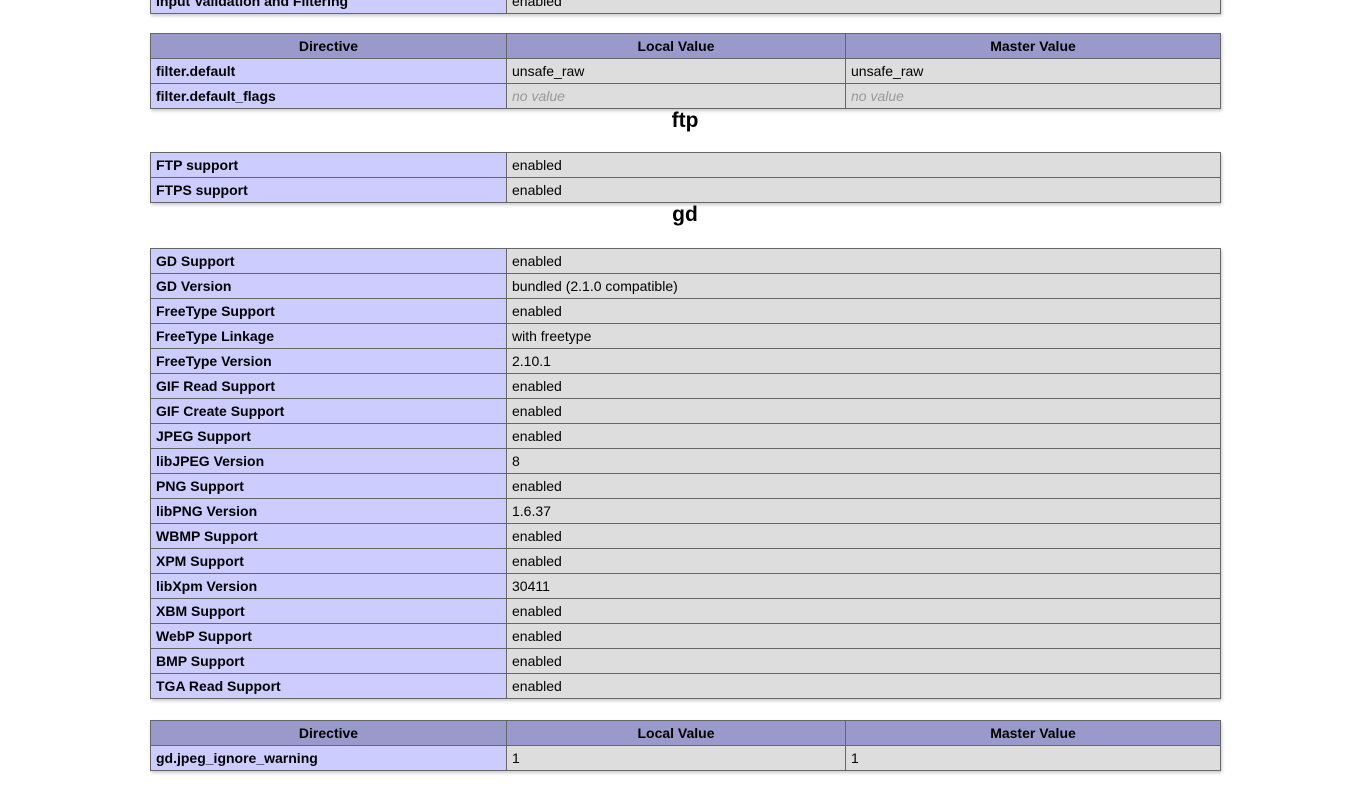 The image size is (1353, 799). I want to click on directive-cell: WebP Support, so click(328, 636).